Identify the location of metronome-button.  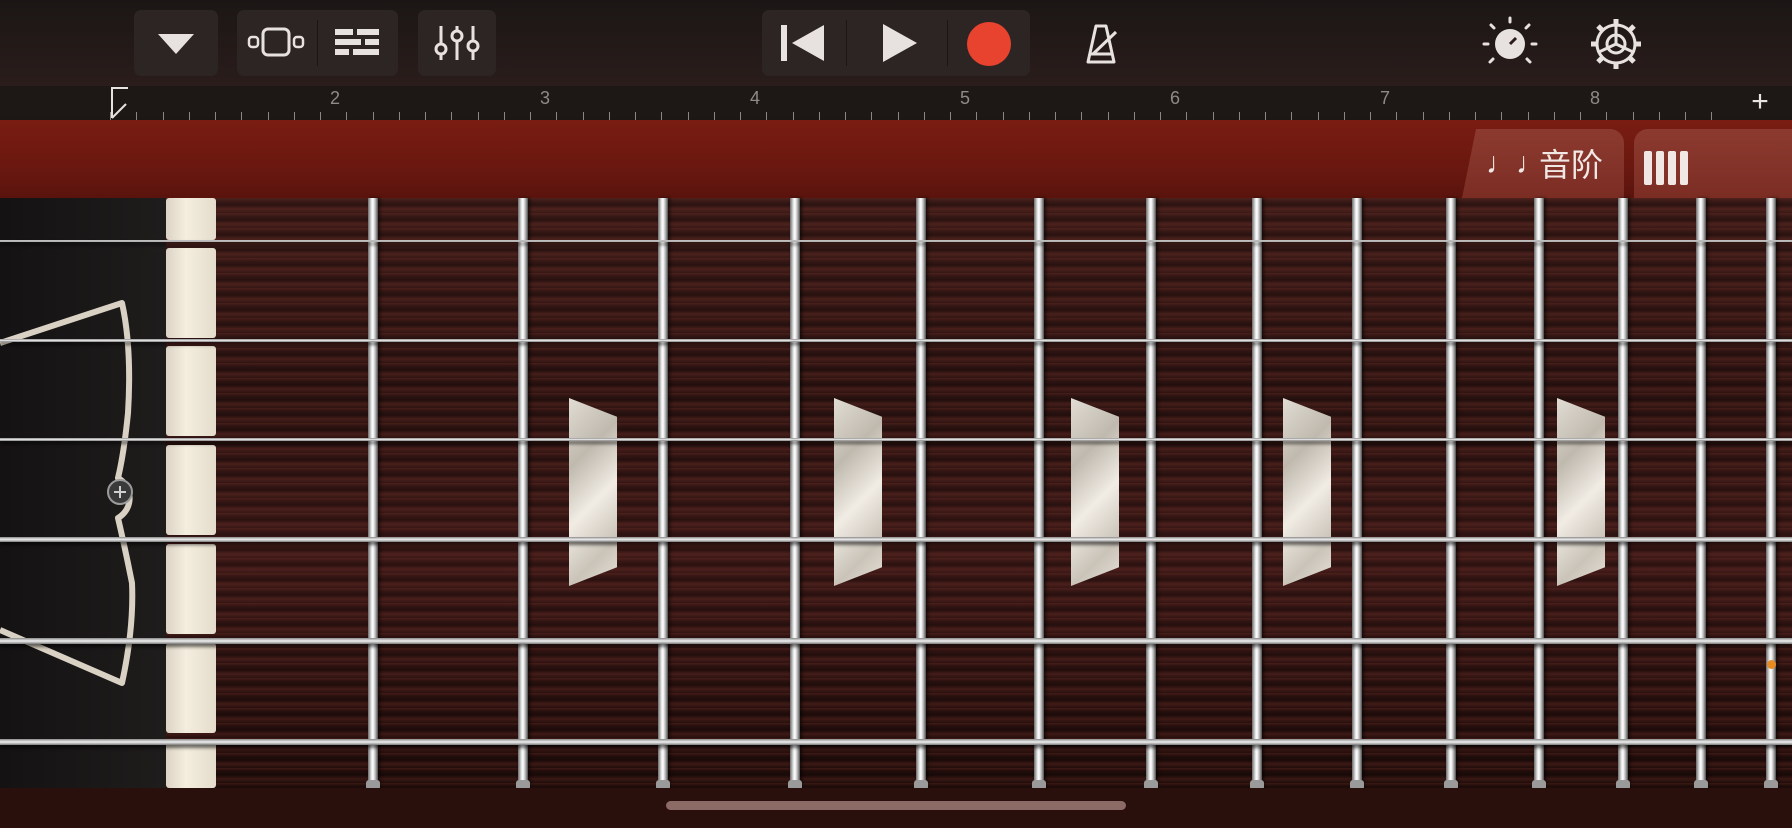
(1100, 43).